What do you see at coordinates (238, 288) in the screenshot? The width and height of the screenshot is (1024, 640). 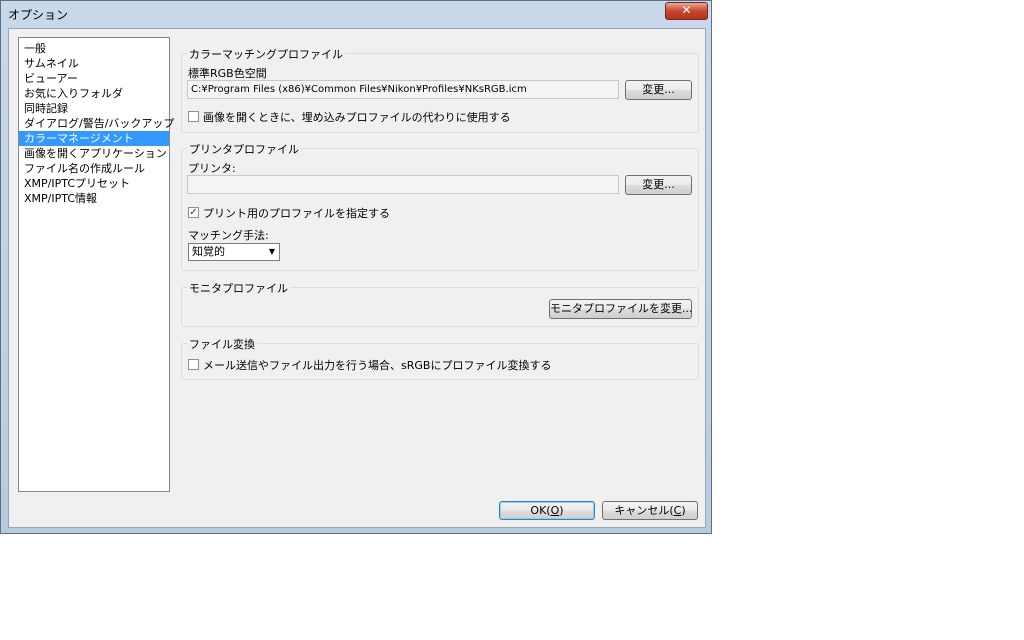 I see `monitor-profile-title: モニタプロファイル` at bounding box center [238, 288].